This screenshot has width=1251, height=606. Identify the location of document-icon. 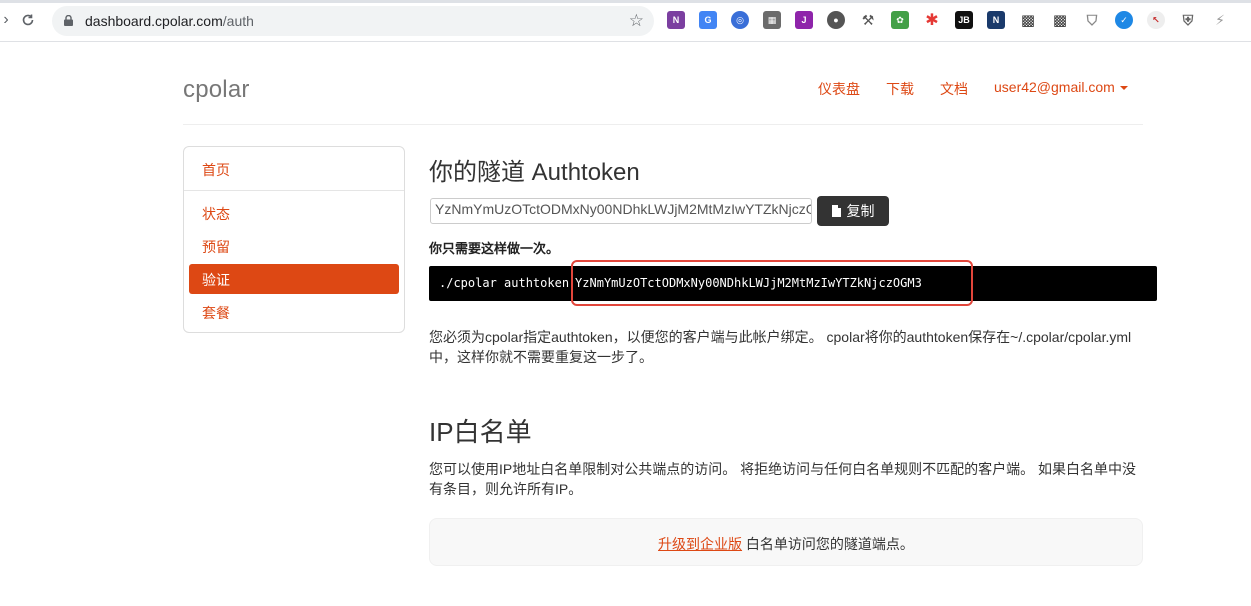
(836, 211).